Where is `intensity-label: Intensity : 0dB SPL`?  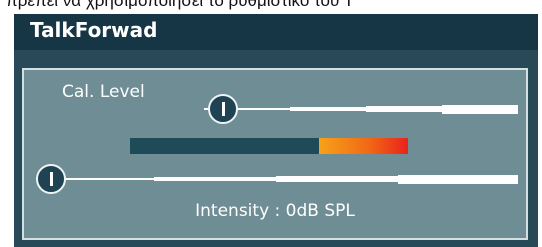 intensity-label: Intensity : 0dB SPL is located at coordinates (275, 211).